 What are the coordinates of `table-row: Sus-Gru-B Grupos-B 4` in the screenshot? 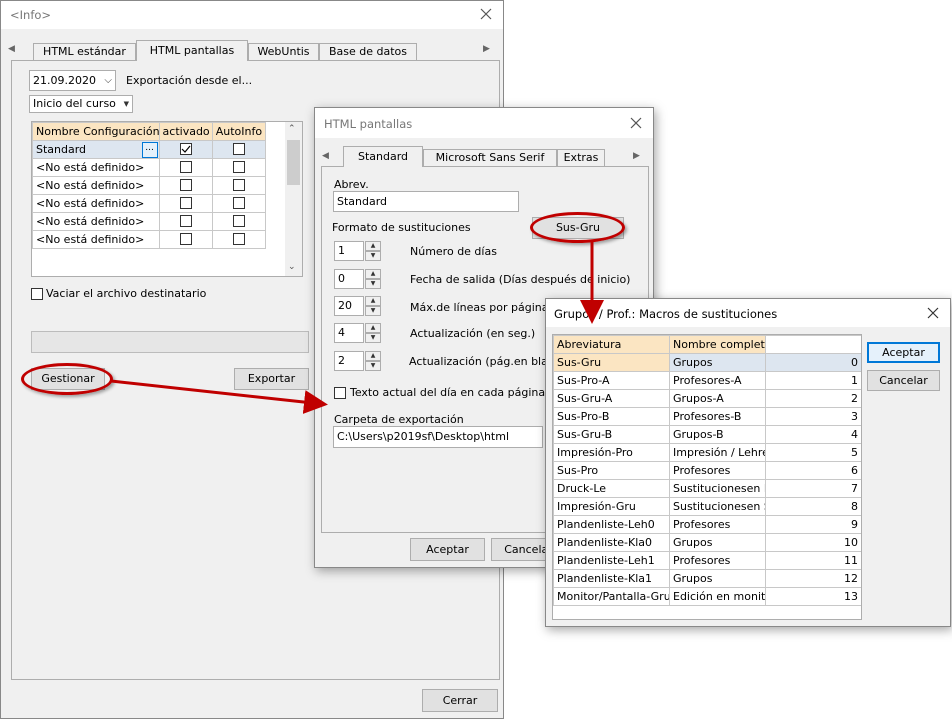 It's located at (707, 434).